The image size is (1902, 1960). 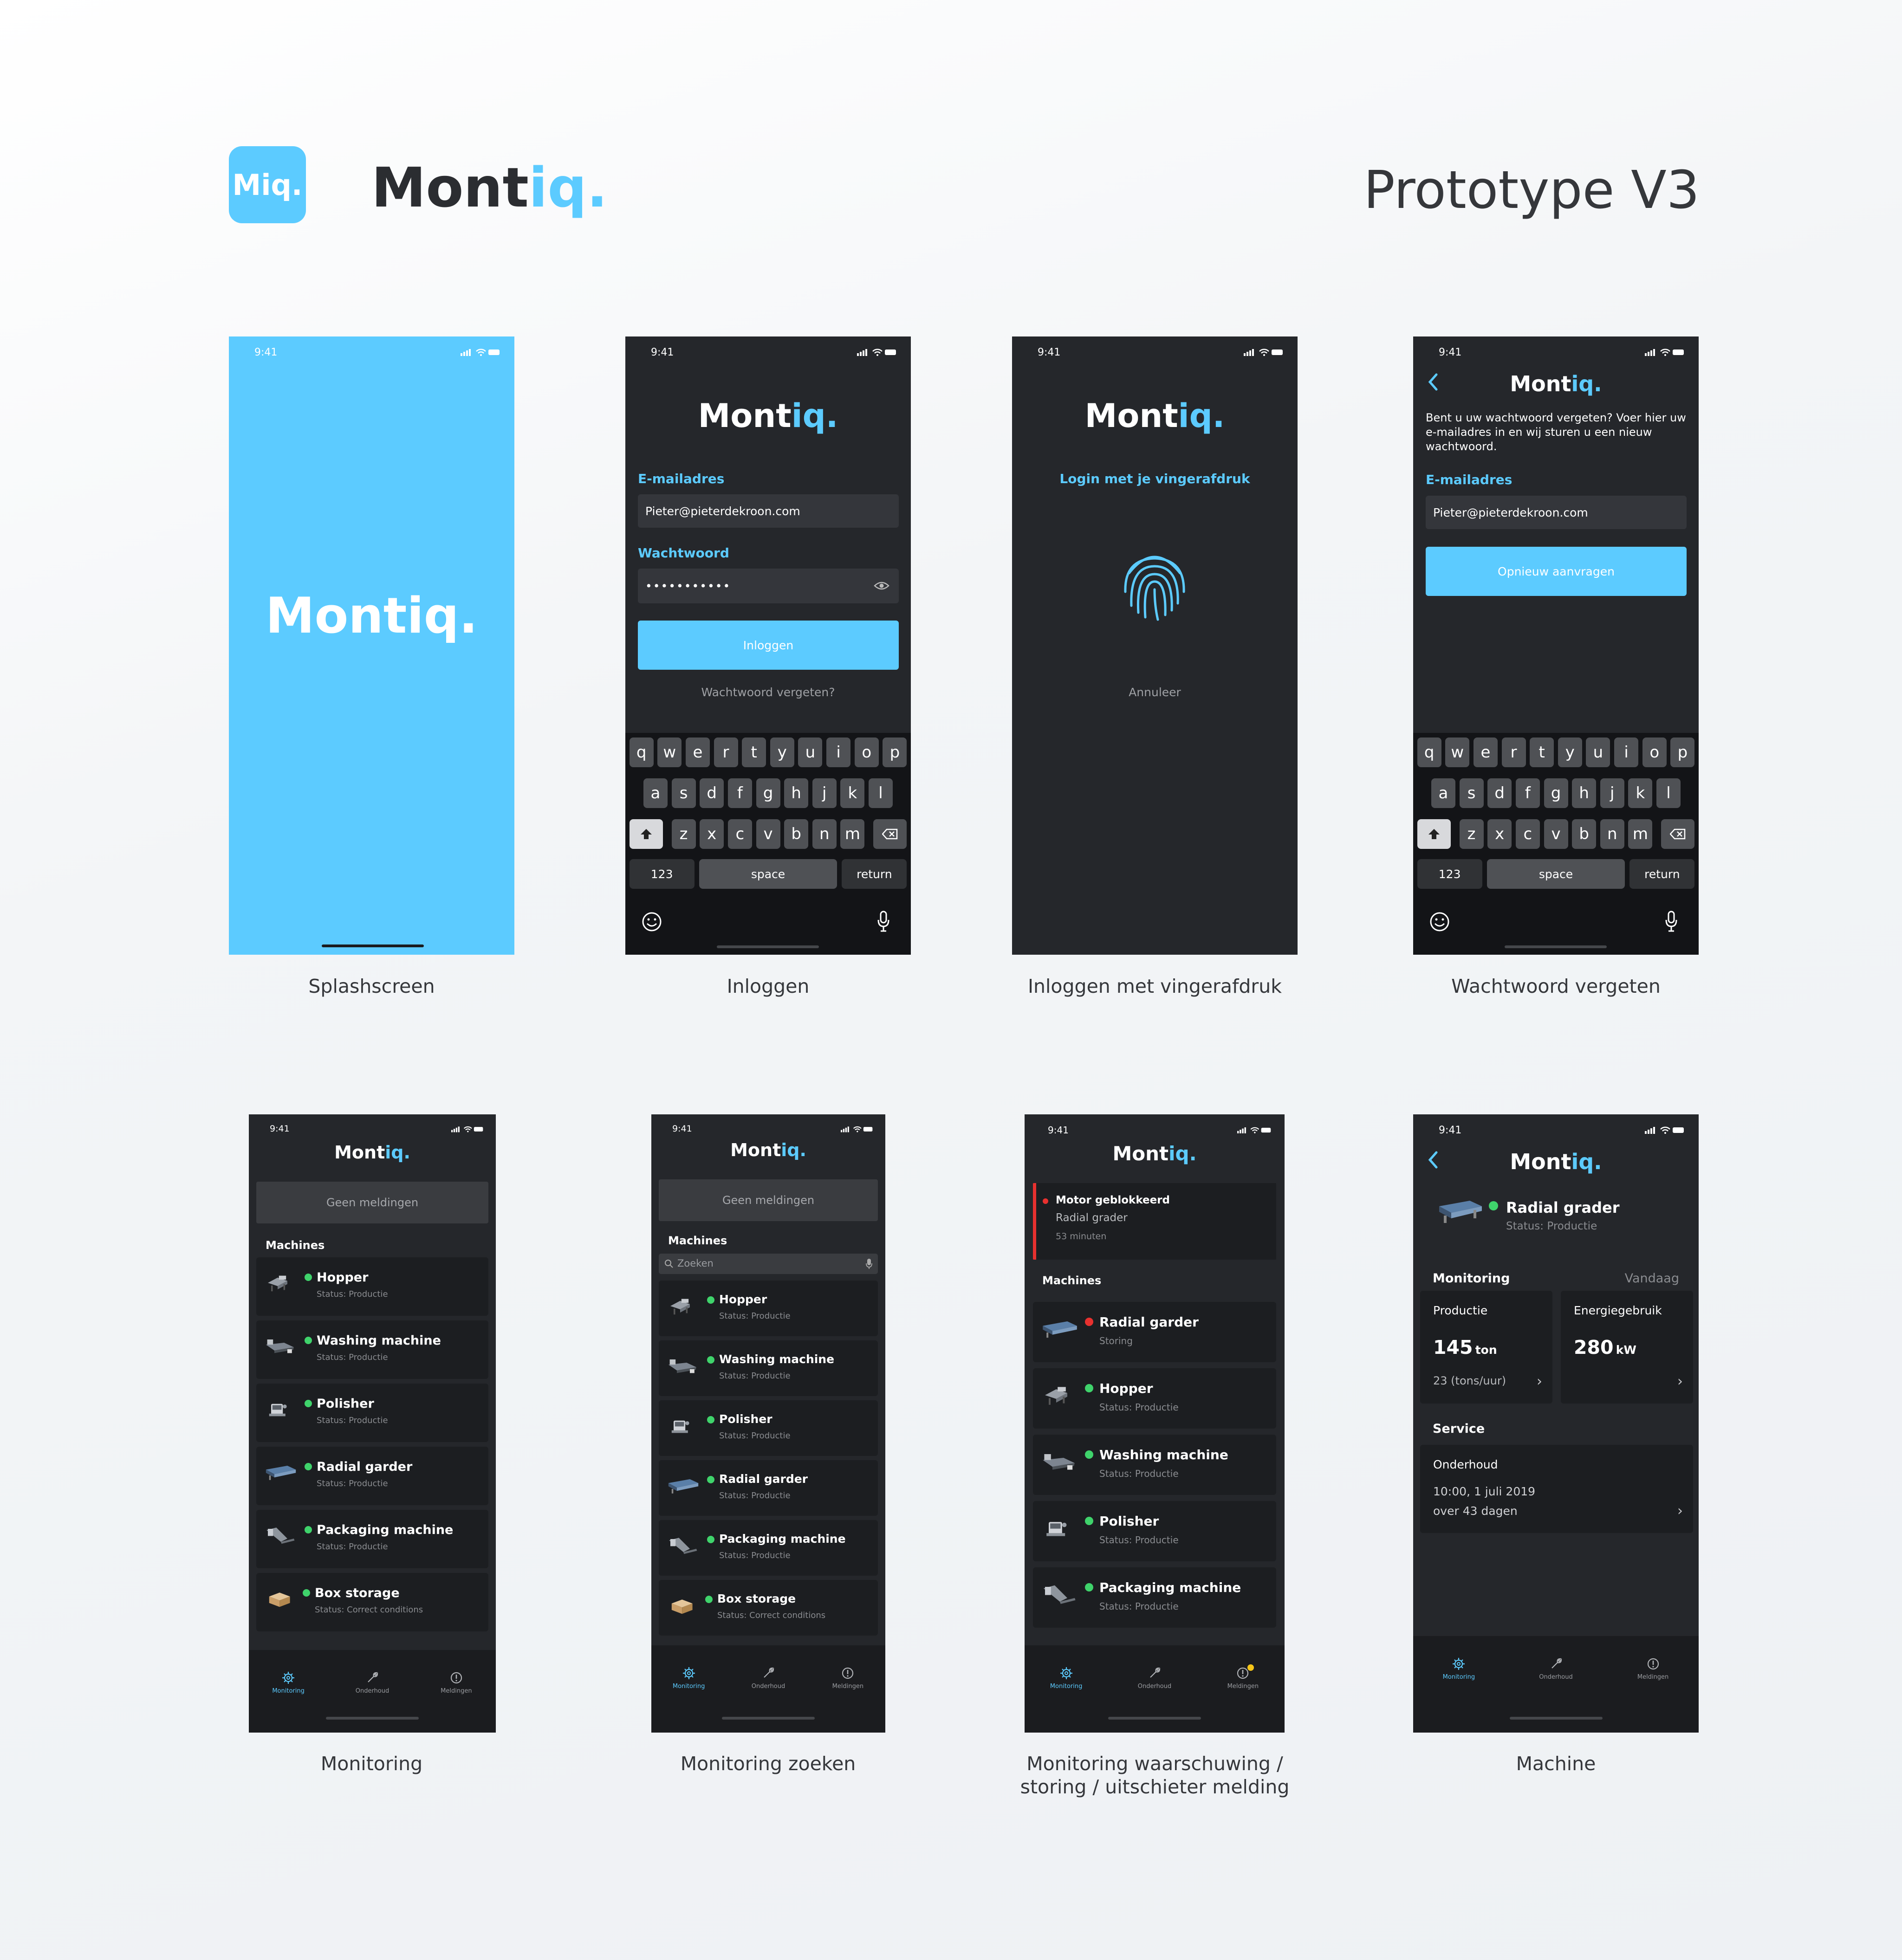 What do you see at coordinates (768, 1264) in the screenshot?
I see `search-input: Zoeken` at bounding box center [768, 1264].